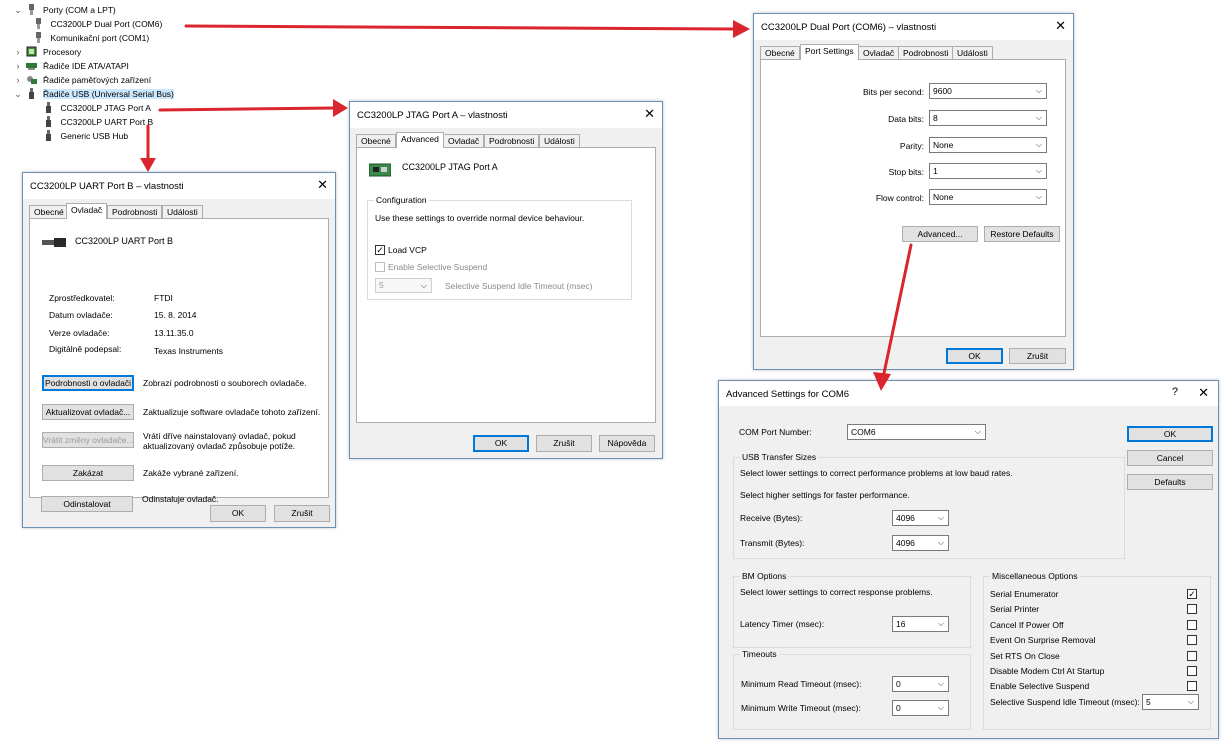  Describe the element at coordinates (882, 381) in the screenshot. I see `arrow-advanced-head` at that location.